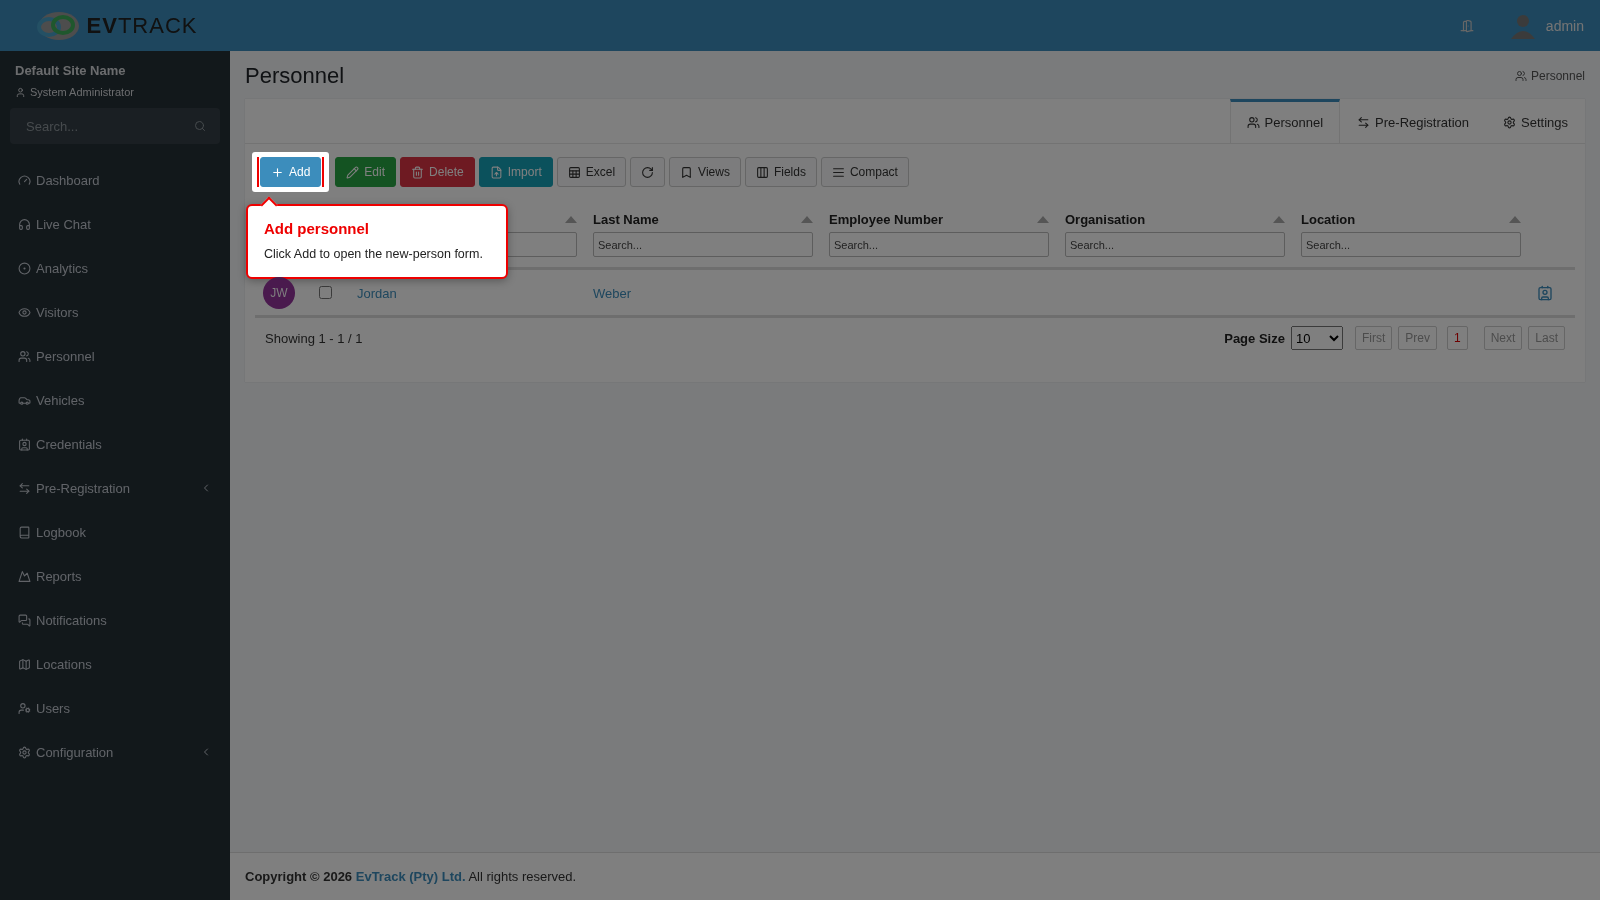 The image size is (1600, 900). Describe the element at coordinates (1457, 338) in the screenshot. I see `page-button: 1` at that location.